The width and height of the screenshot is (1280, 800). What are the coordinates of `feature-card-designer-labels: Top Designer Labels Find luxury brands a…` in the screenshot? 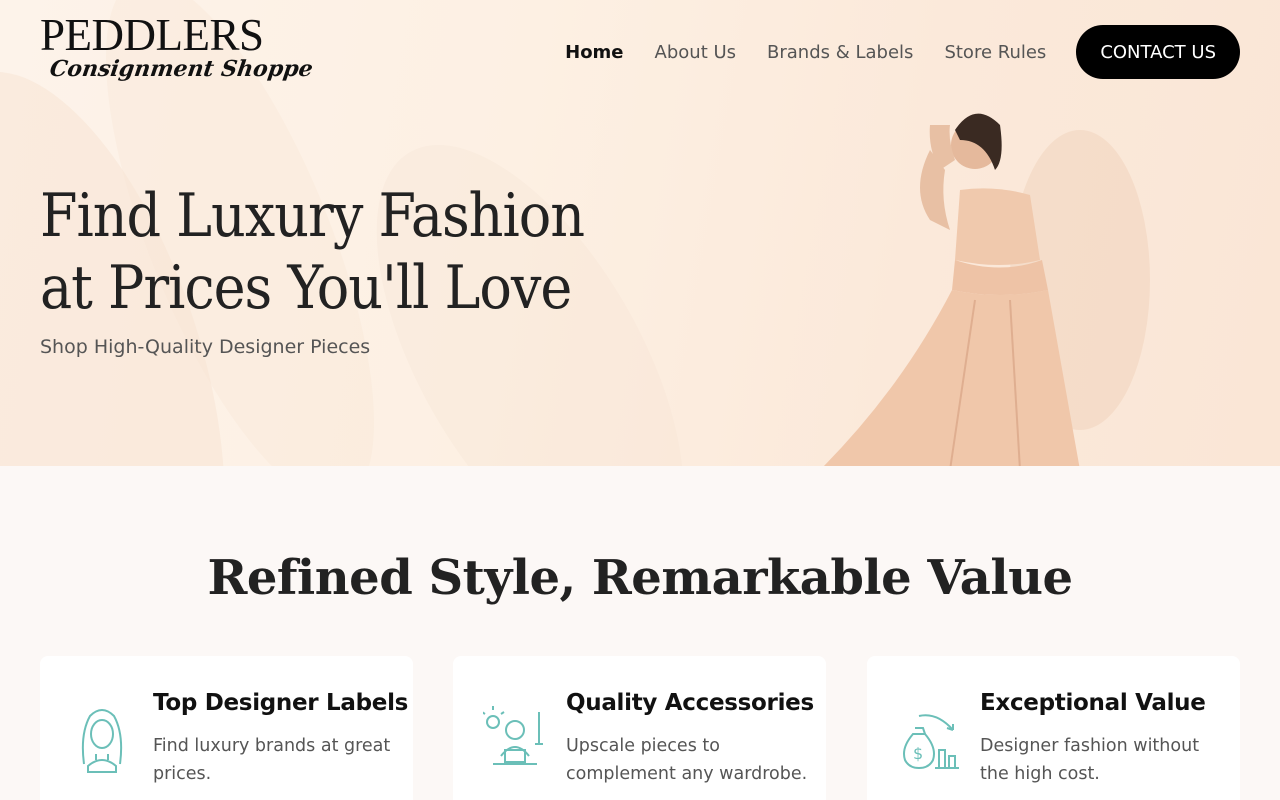 It's located at (226, 728).